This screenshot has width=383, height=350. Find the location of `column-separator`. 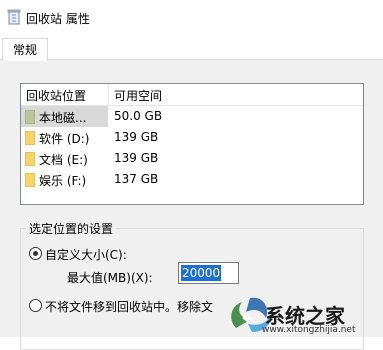

column-separator is located at coordinates (108, 94).